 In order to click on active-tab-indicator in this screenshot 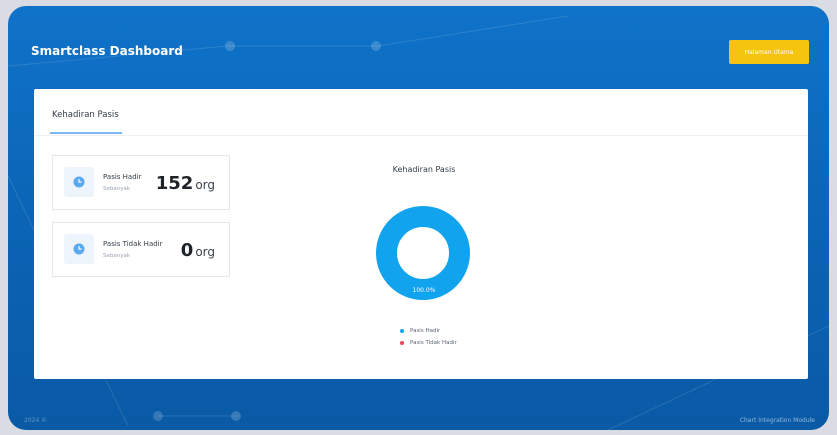, I will do `click(86, 133)`.